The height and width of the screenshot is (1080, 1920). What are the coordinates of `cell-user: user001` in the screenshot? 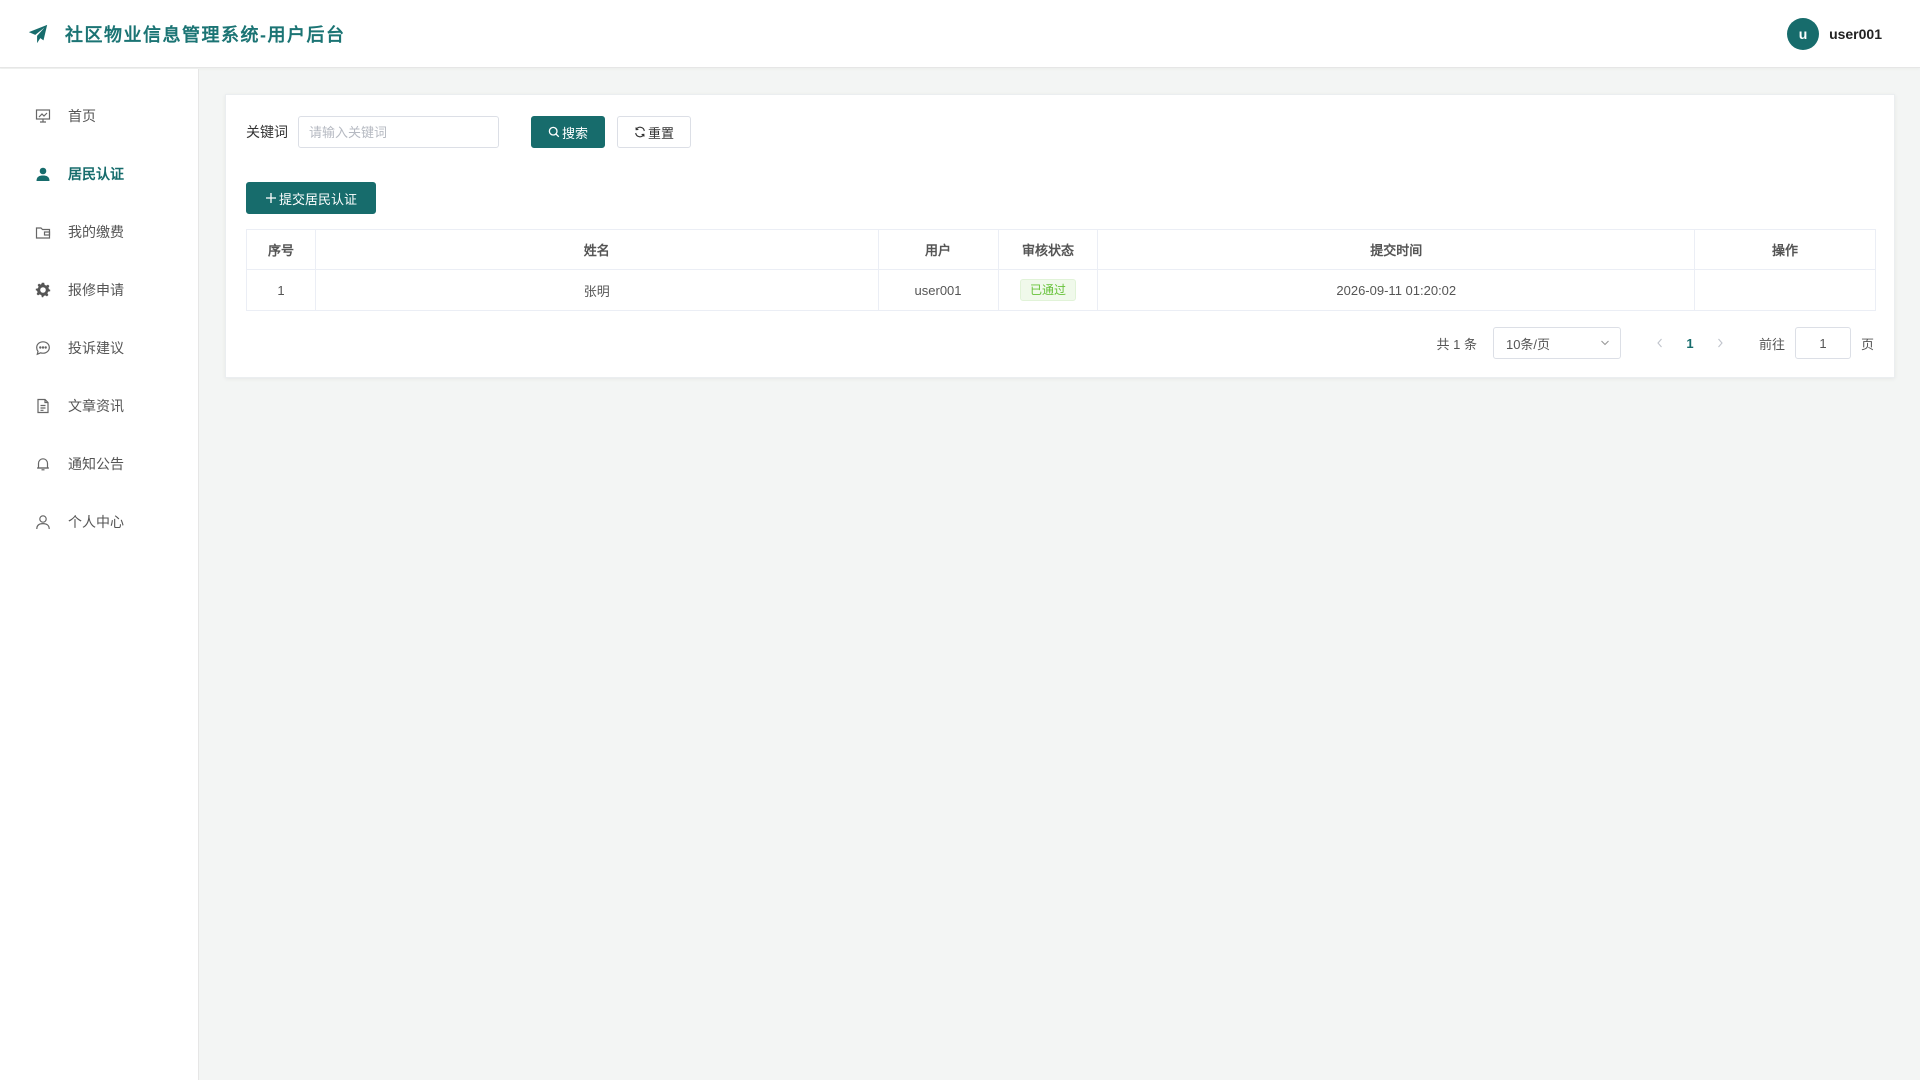 It's located at (938, 290).